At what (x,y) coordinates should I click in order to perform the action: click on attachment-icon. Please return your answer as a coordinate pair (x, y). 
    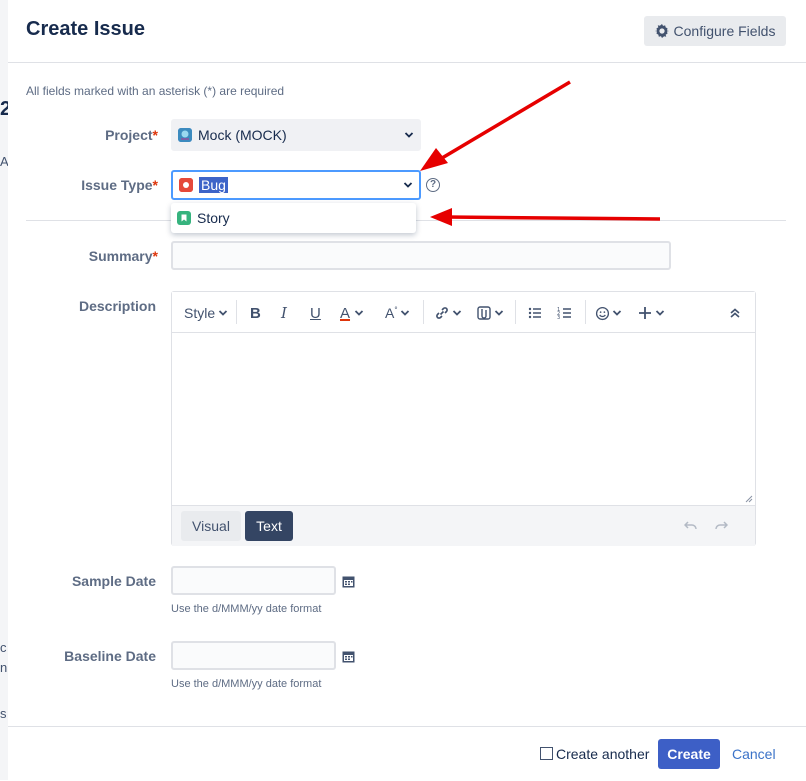
    Looking at the image, I should click on (490, 313).